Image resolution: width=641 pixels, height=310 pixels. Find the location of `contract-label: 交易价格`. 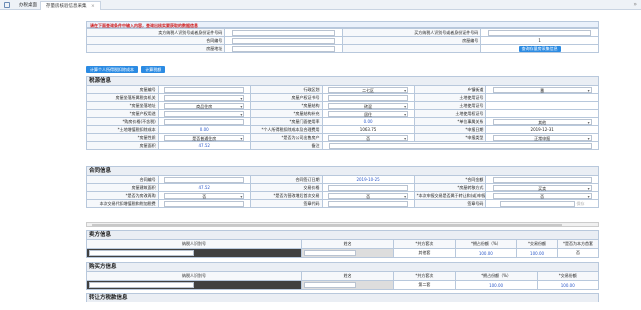

contract-label: 交易价格 is located at coordinates (286, 187).